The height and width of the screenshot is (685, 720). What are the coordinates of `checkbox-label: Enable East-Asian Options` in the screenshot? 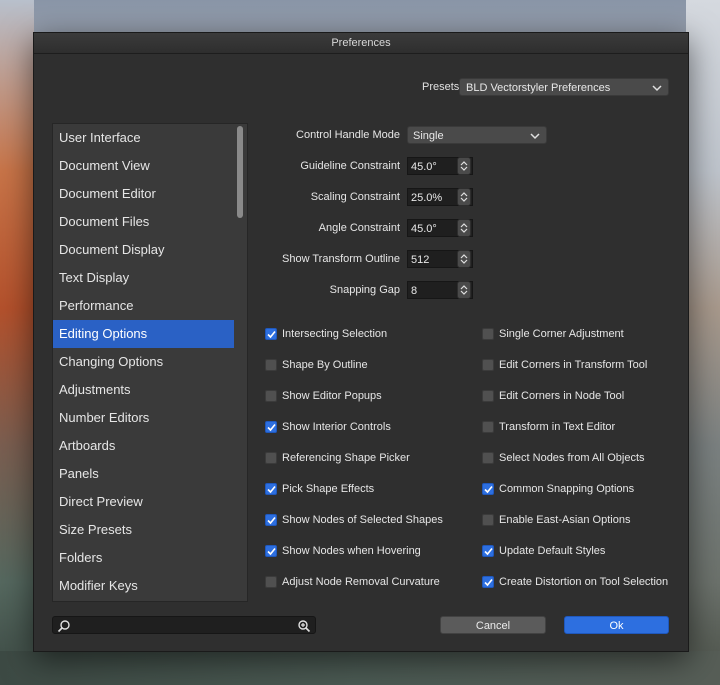 It's located at (565, 520).